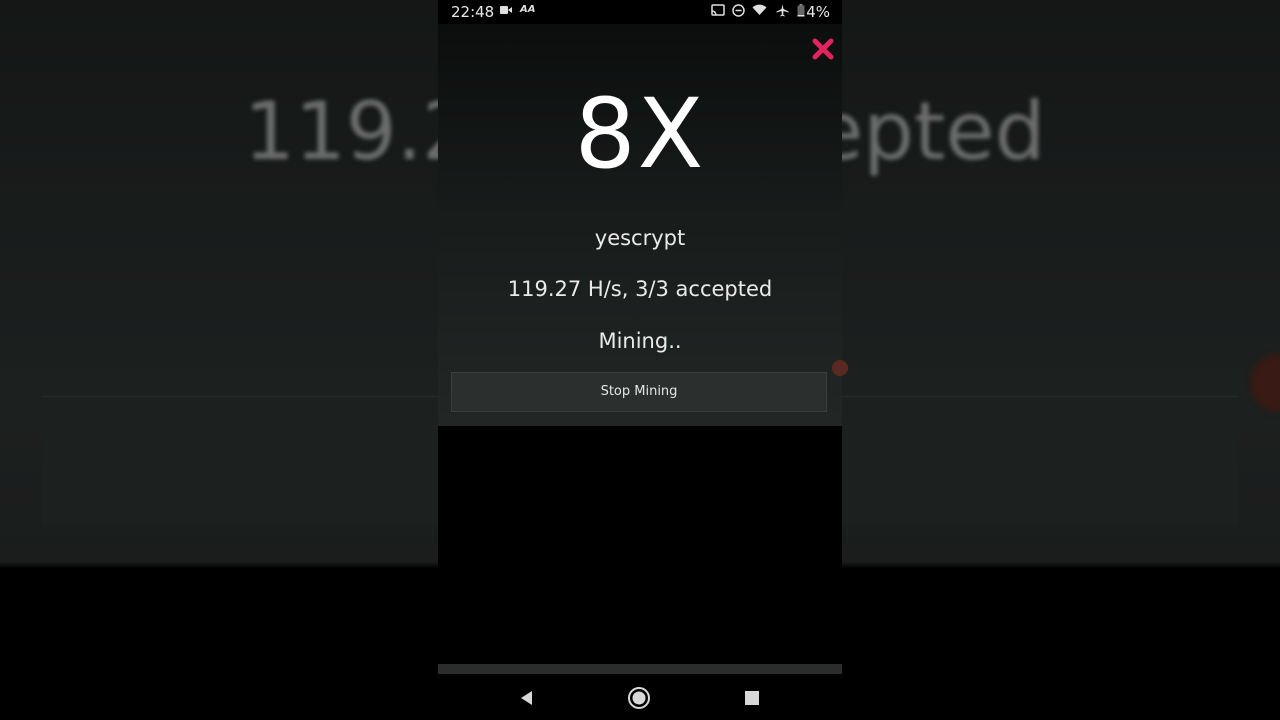 The image size is (1280, 720). I want to click on navigation-bar, so click(640, 697).